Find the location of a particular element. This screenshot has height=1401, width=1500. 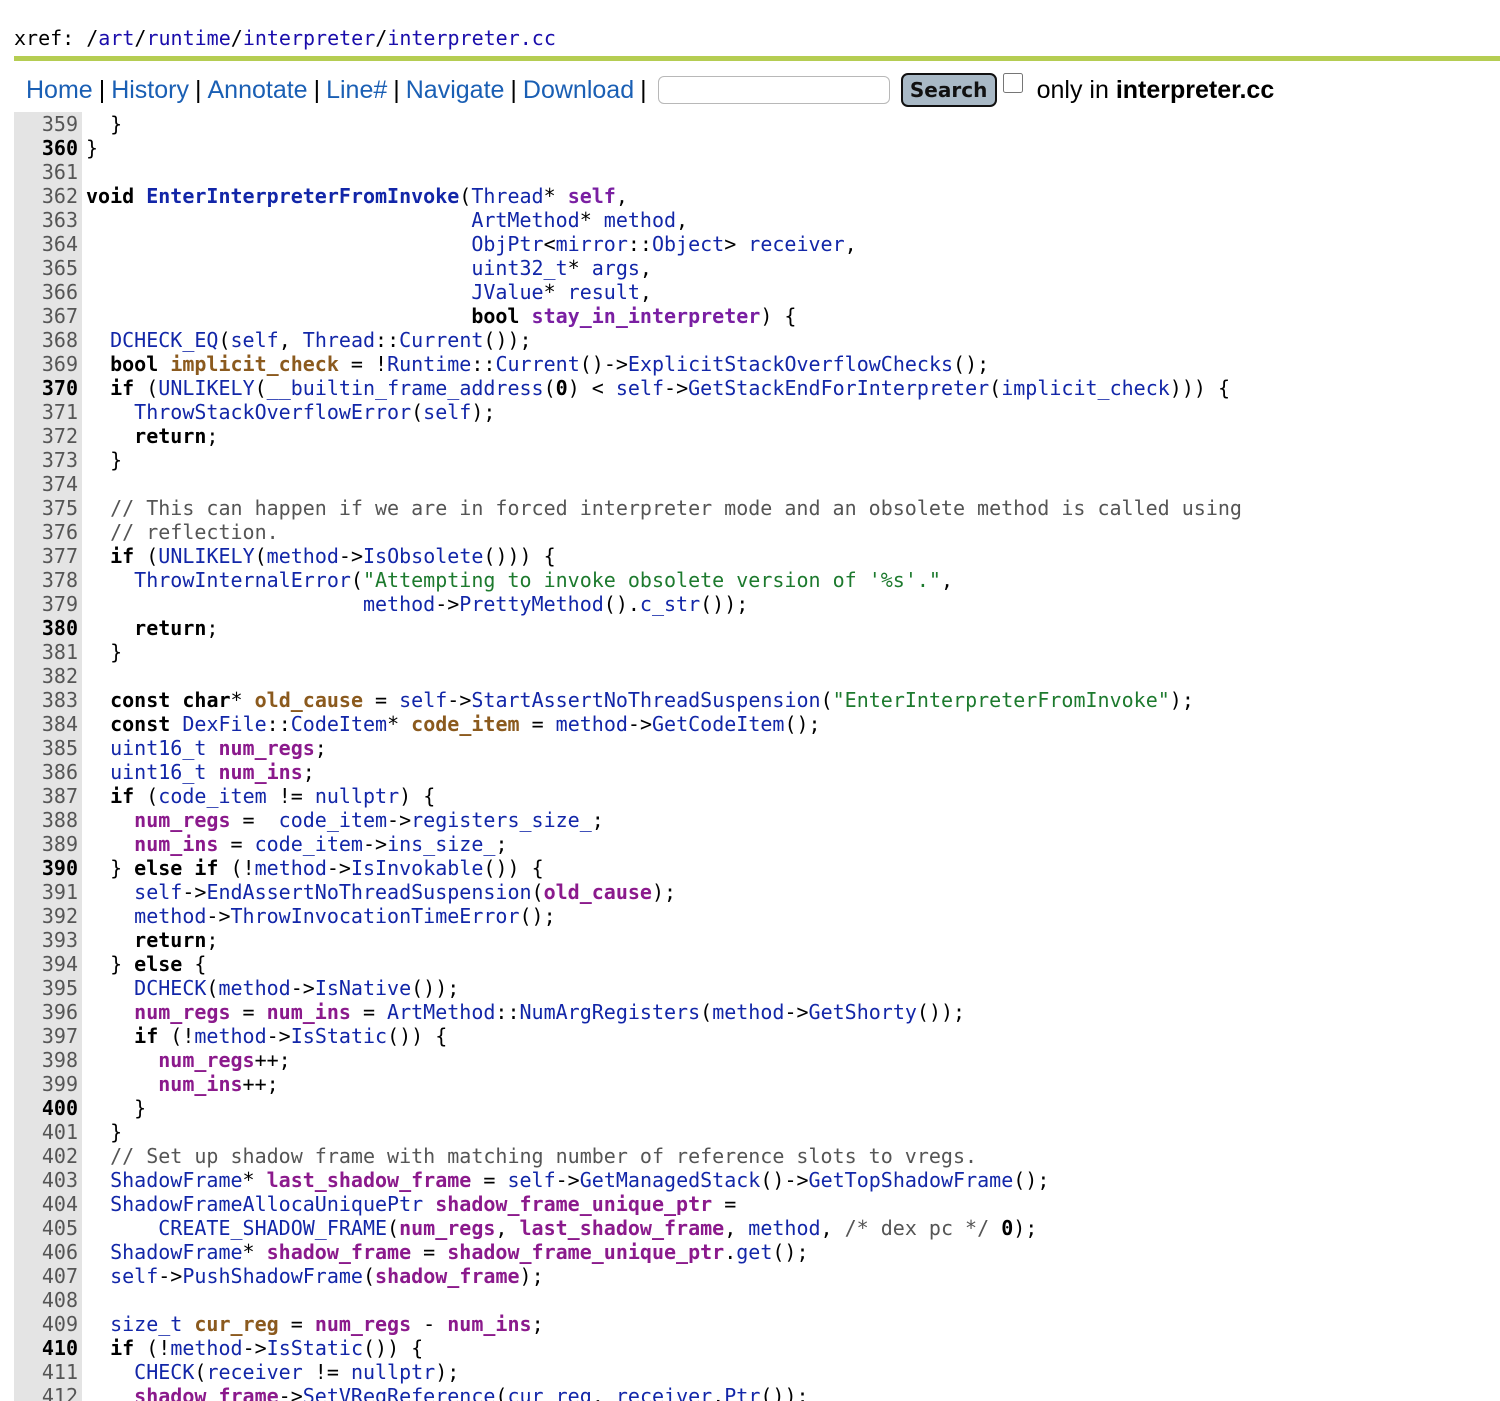

code-line: 401 } is located at coordinates (757, 1132).